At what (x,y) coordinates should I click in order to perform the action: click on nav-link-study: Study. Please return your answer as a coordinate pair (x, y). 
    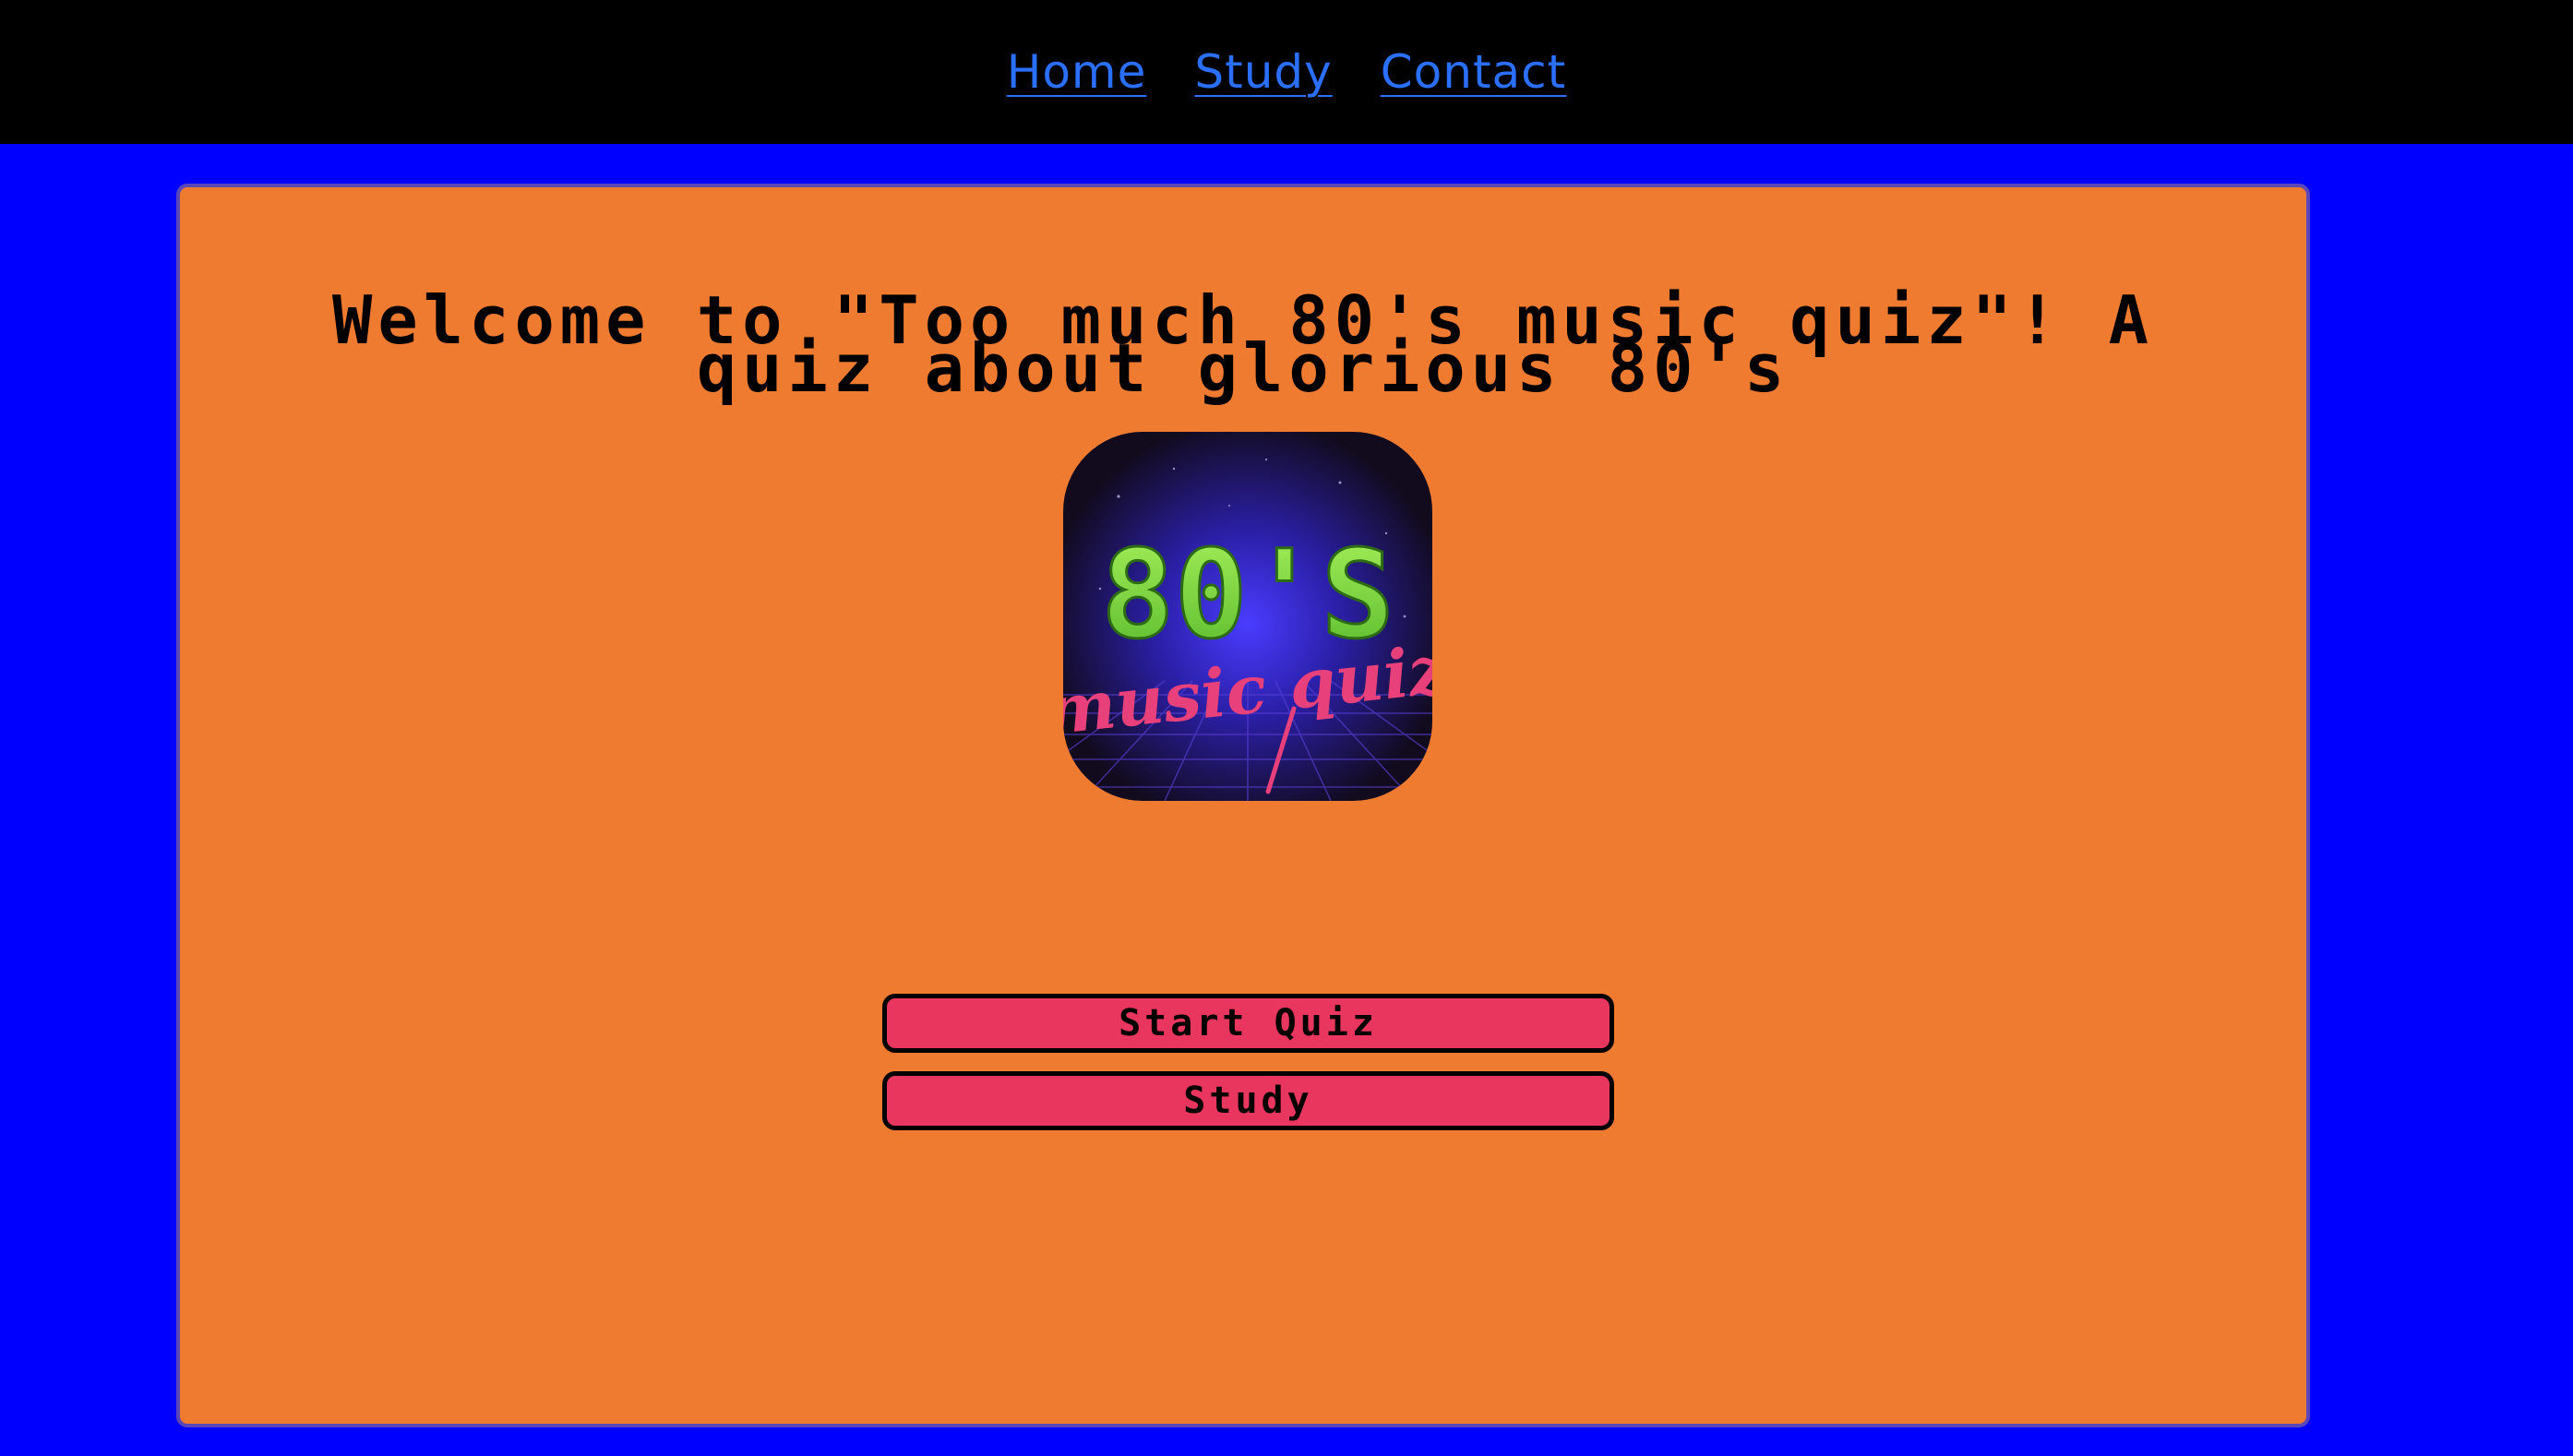
    Looking at the image, I should click on (1263, 72).